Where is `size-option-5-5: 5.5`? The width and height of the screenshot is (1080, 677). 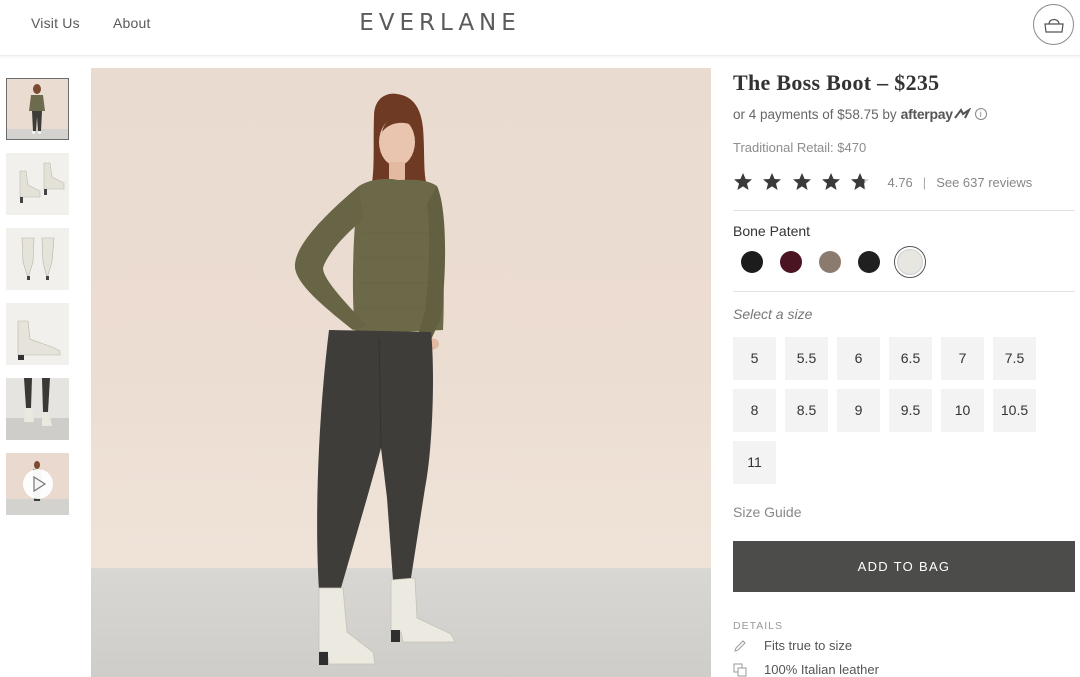
size-option-5-5: 5.5 is located at coordinates (806, 358).